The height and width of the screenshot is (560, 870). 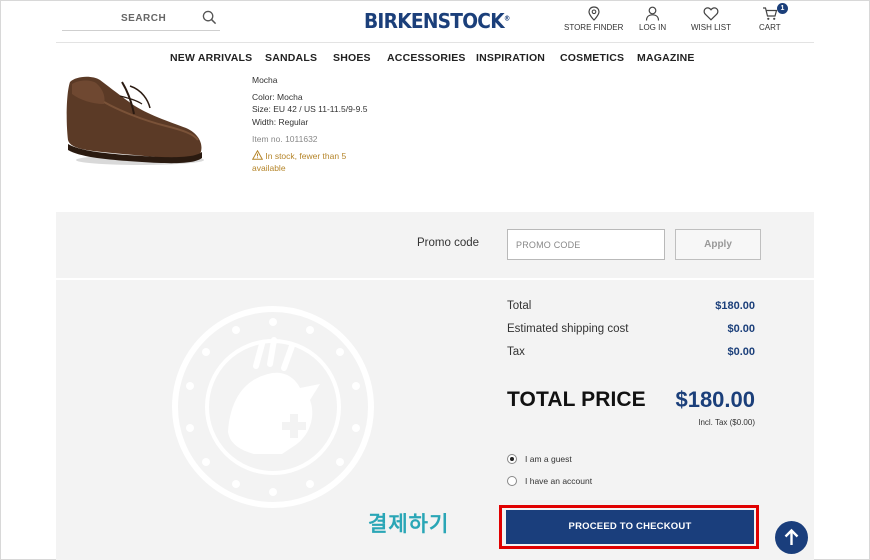 What do you see at coordinates (741, 329) in the screenshot?
I see `shipping-value: $0.00` at bounding box center [741, 329].